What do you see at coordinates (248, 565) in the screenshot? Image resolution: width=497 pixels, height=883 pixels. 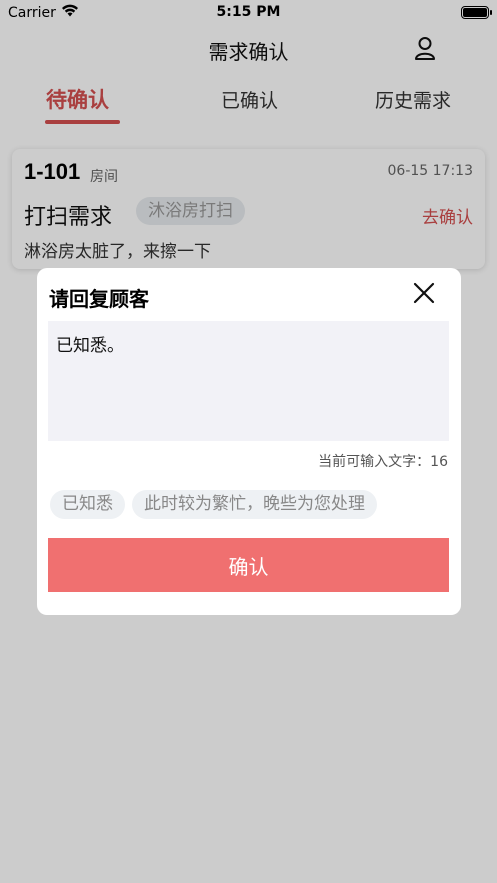 I see `confirm-button: 确认` at bounding box center [248, 565].